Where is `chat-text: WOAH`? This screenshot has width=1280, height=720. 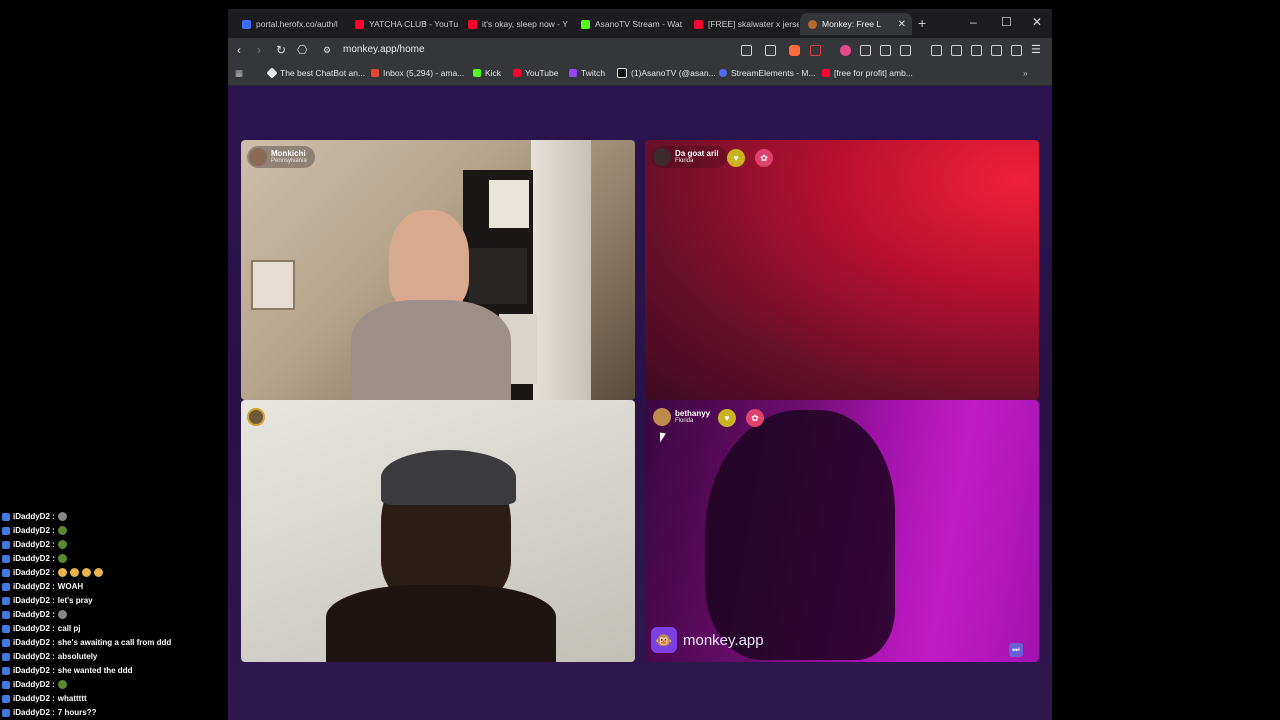
chat-text: WOAH is located at coordinates (70, 586).